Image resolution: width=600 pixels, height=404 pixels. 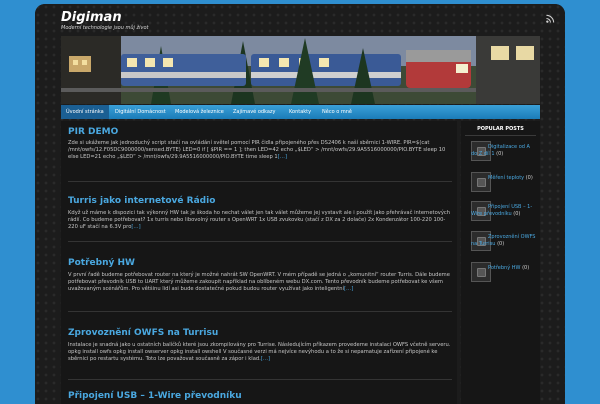 What do you see at coordinates (143, 333) in the screenshot?
I see `post-title: Zprovoznění OWFS na Turrisu` at bounding box center [143, 333].